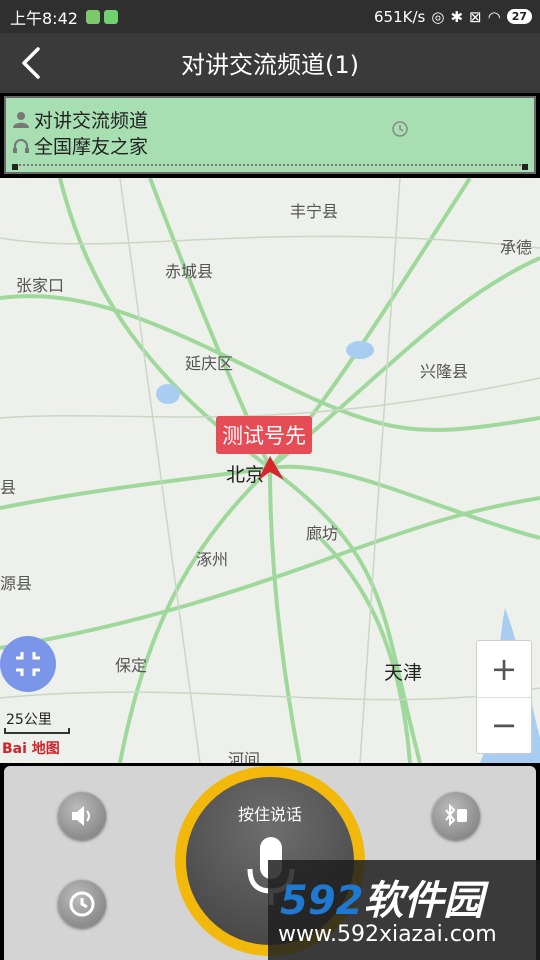 Image resolution: width=540 pixels, height=960 pixels. I want to click on sim-icon: ⊠, so click(475, 16).